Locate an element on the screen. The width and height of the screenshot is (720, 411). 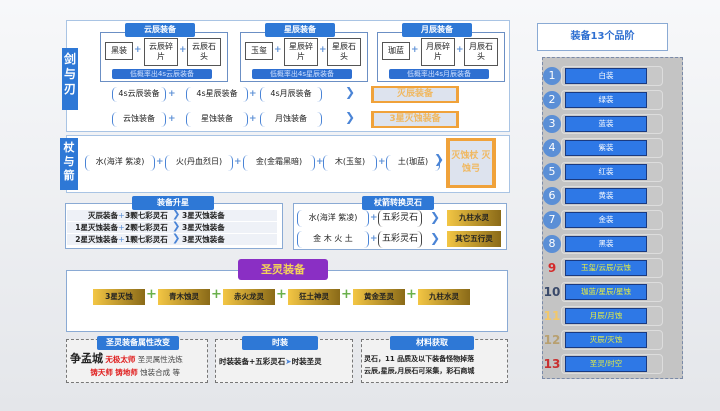
group-note: 低概率出4s云辰装备 is located at coordinates (162, 74).